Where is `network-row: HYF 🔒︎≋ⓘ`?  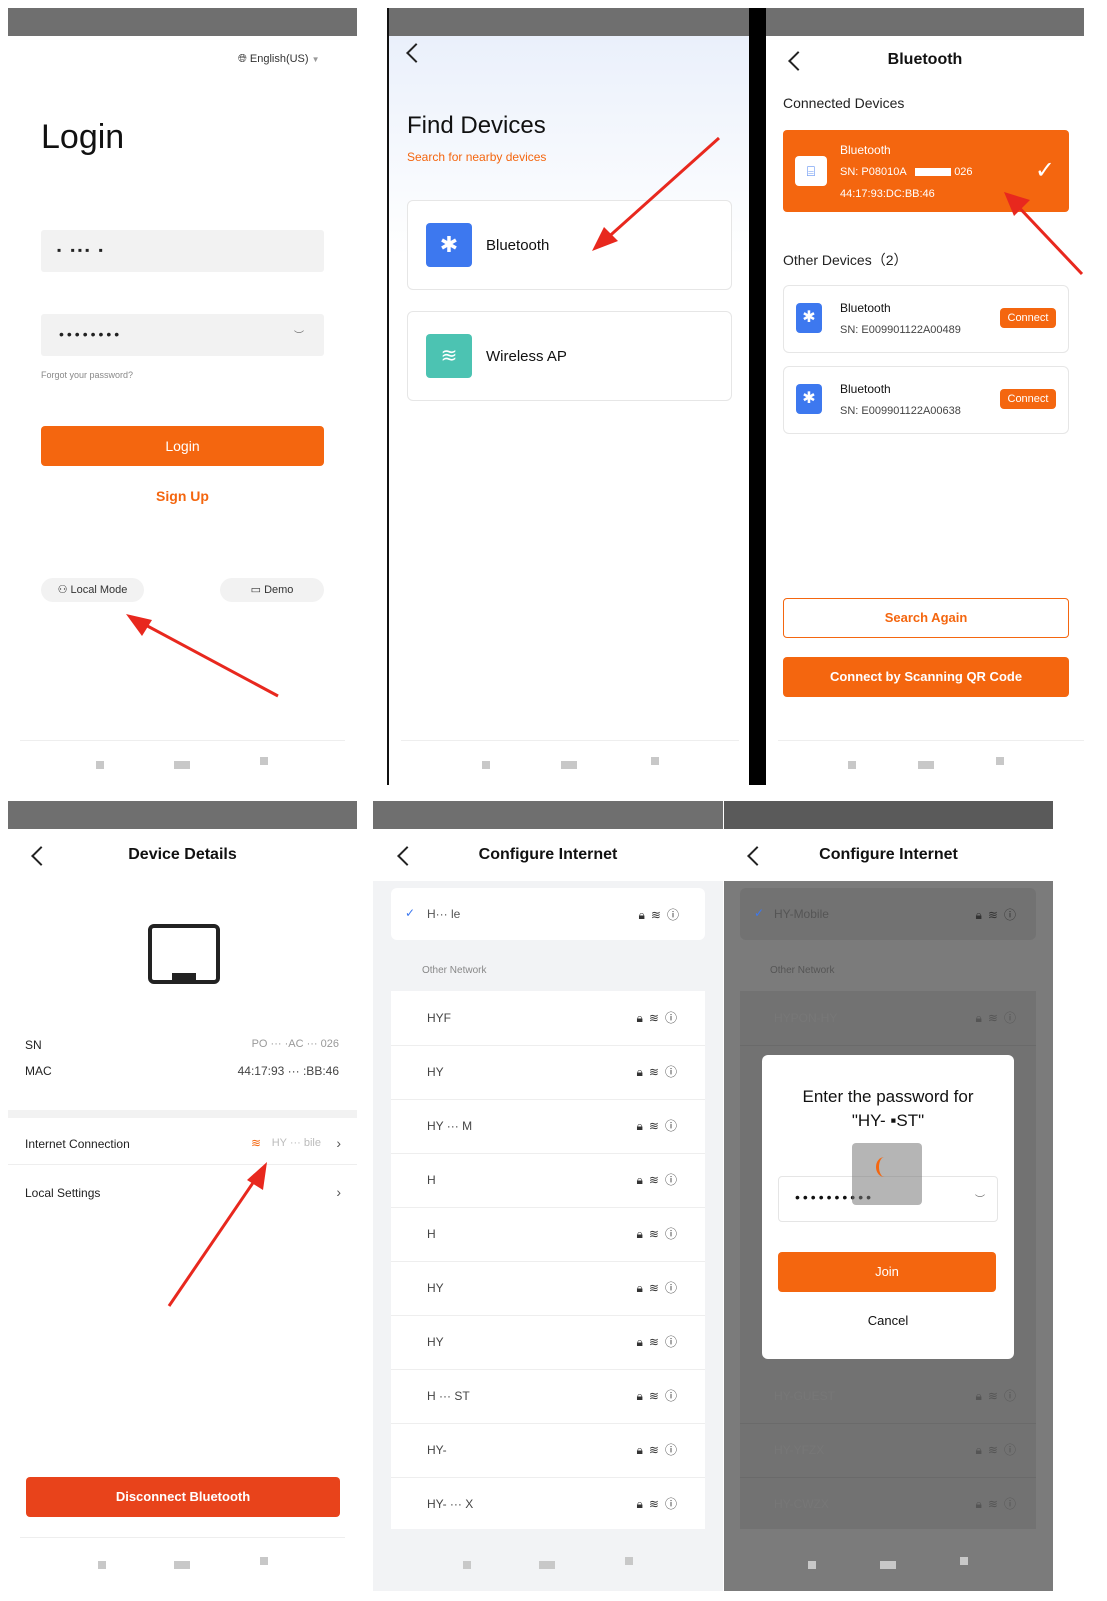
network-row: HYF 🔒︎≋ⓘ is located at coordinates (548, 1018).